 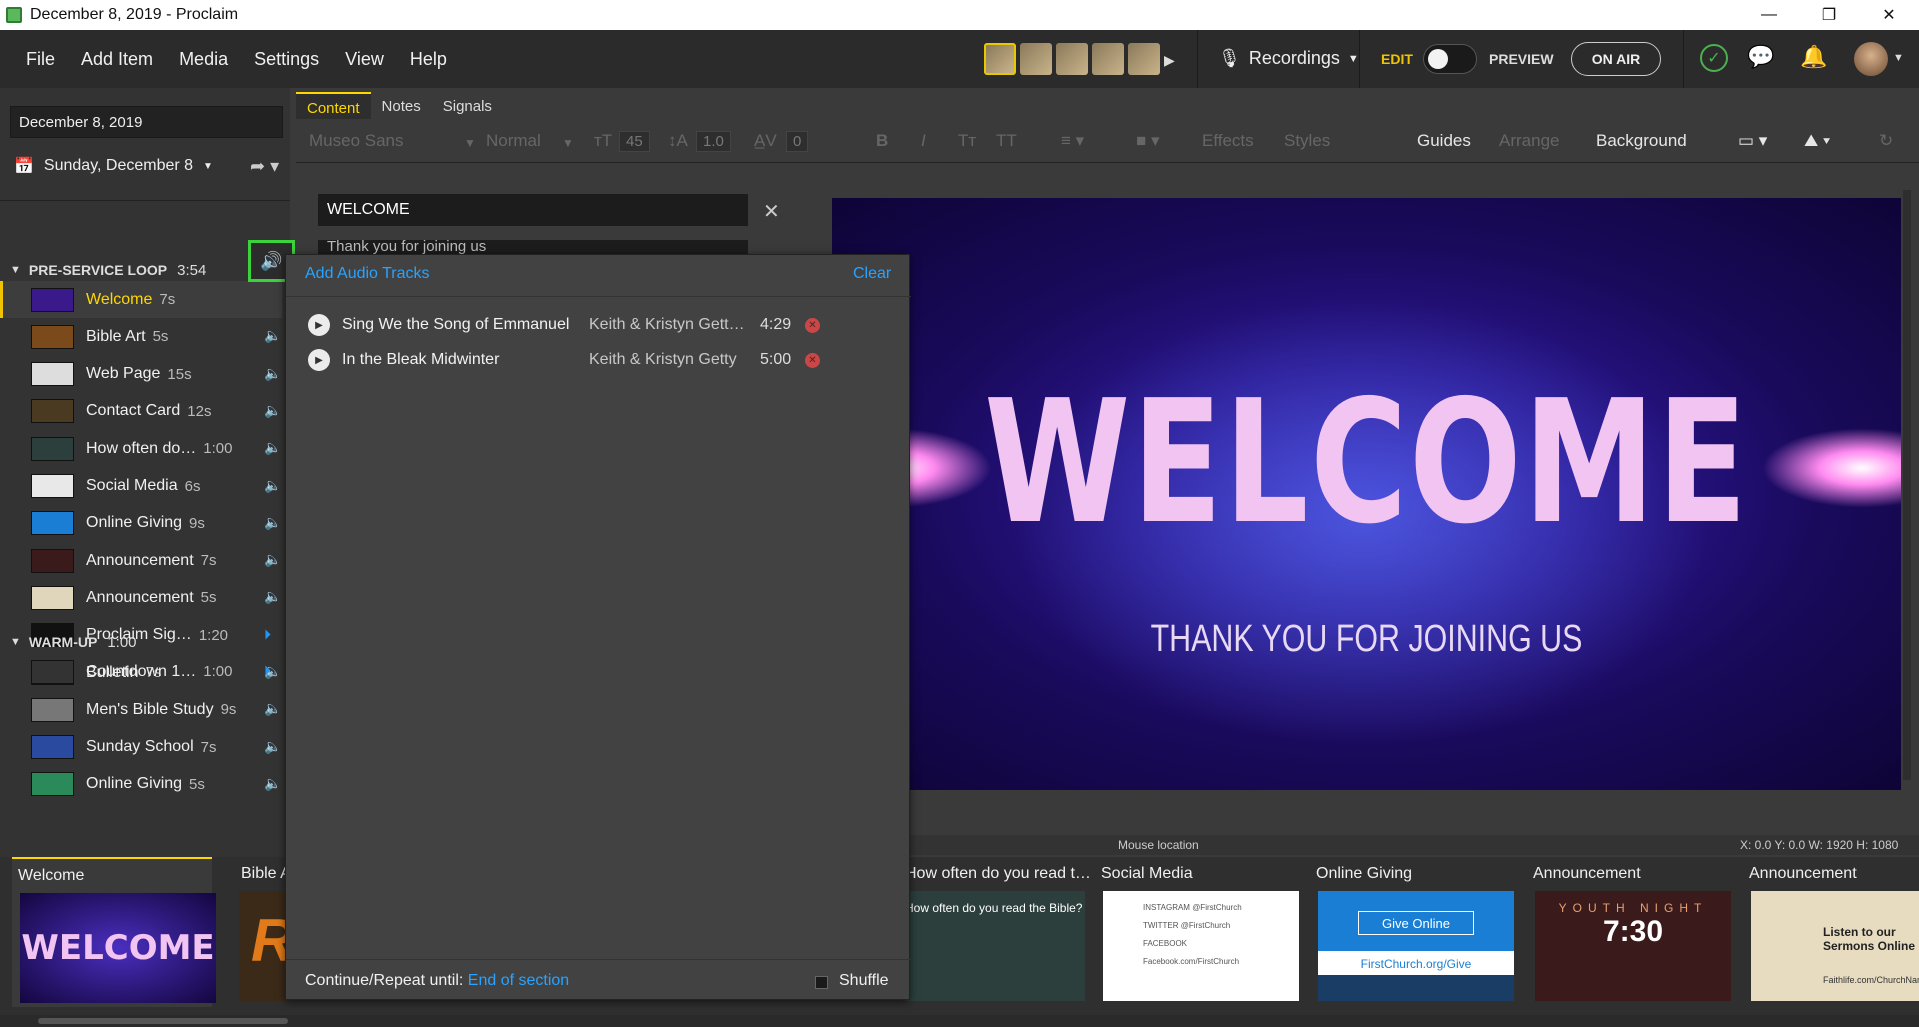 I want to click on service-item: How often do… 1:00 🔈, so click(x=141, y=448).